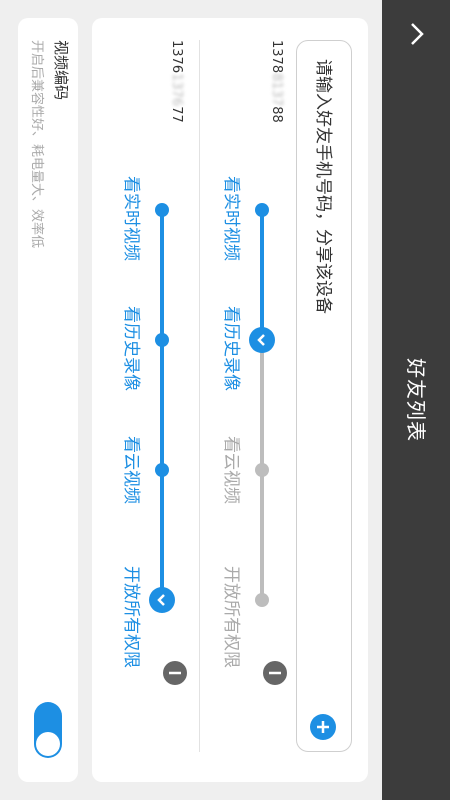 Image resolution: width=450 pixels, height=800 pixels. I want to click on row-divider, so click(199, 396).